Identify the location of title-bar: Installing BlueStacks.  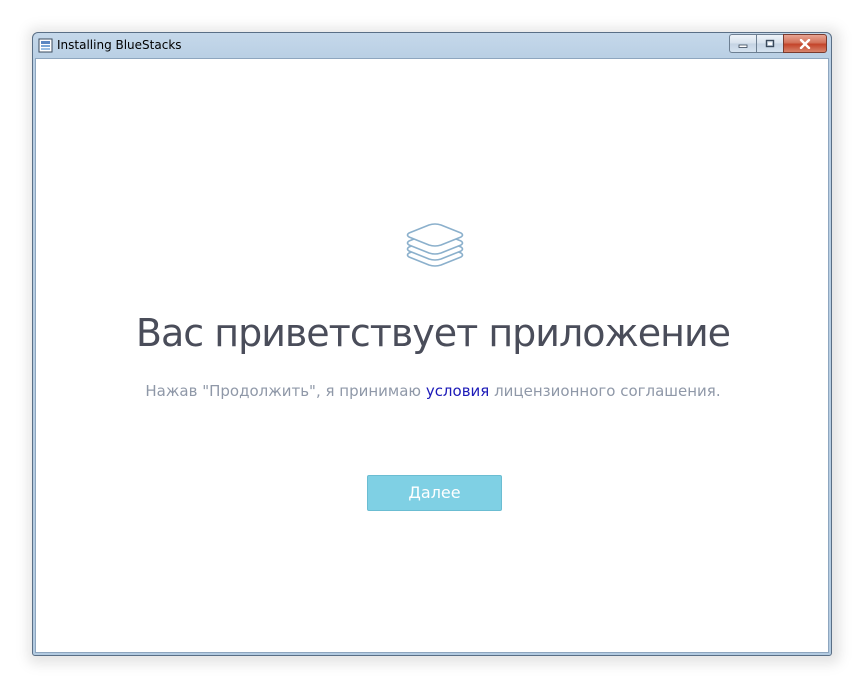
(432, 46).